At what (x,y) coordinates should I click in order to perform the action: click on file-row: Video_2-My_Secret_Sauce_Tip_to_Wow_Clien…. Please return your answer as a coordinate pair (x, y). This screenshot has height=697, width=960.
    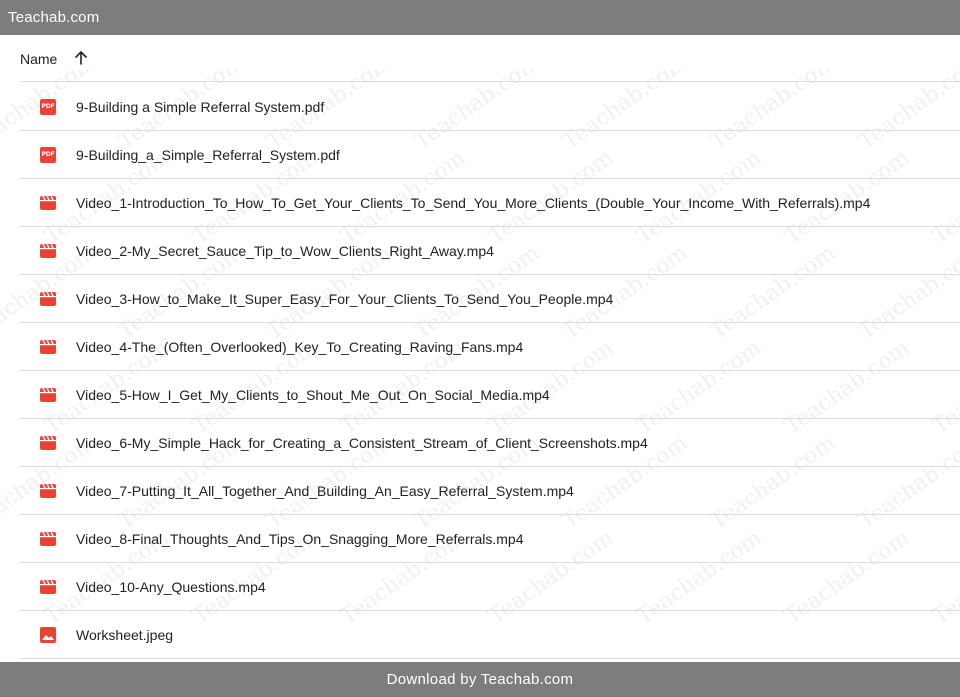
    Looking at the image, I should click on (490, 251).